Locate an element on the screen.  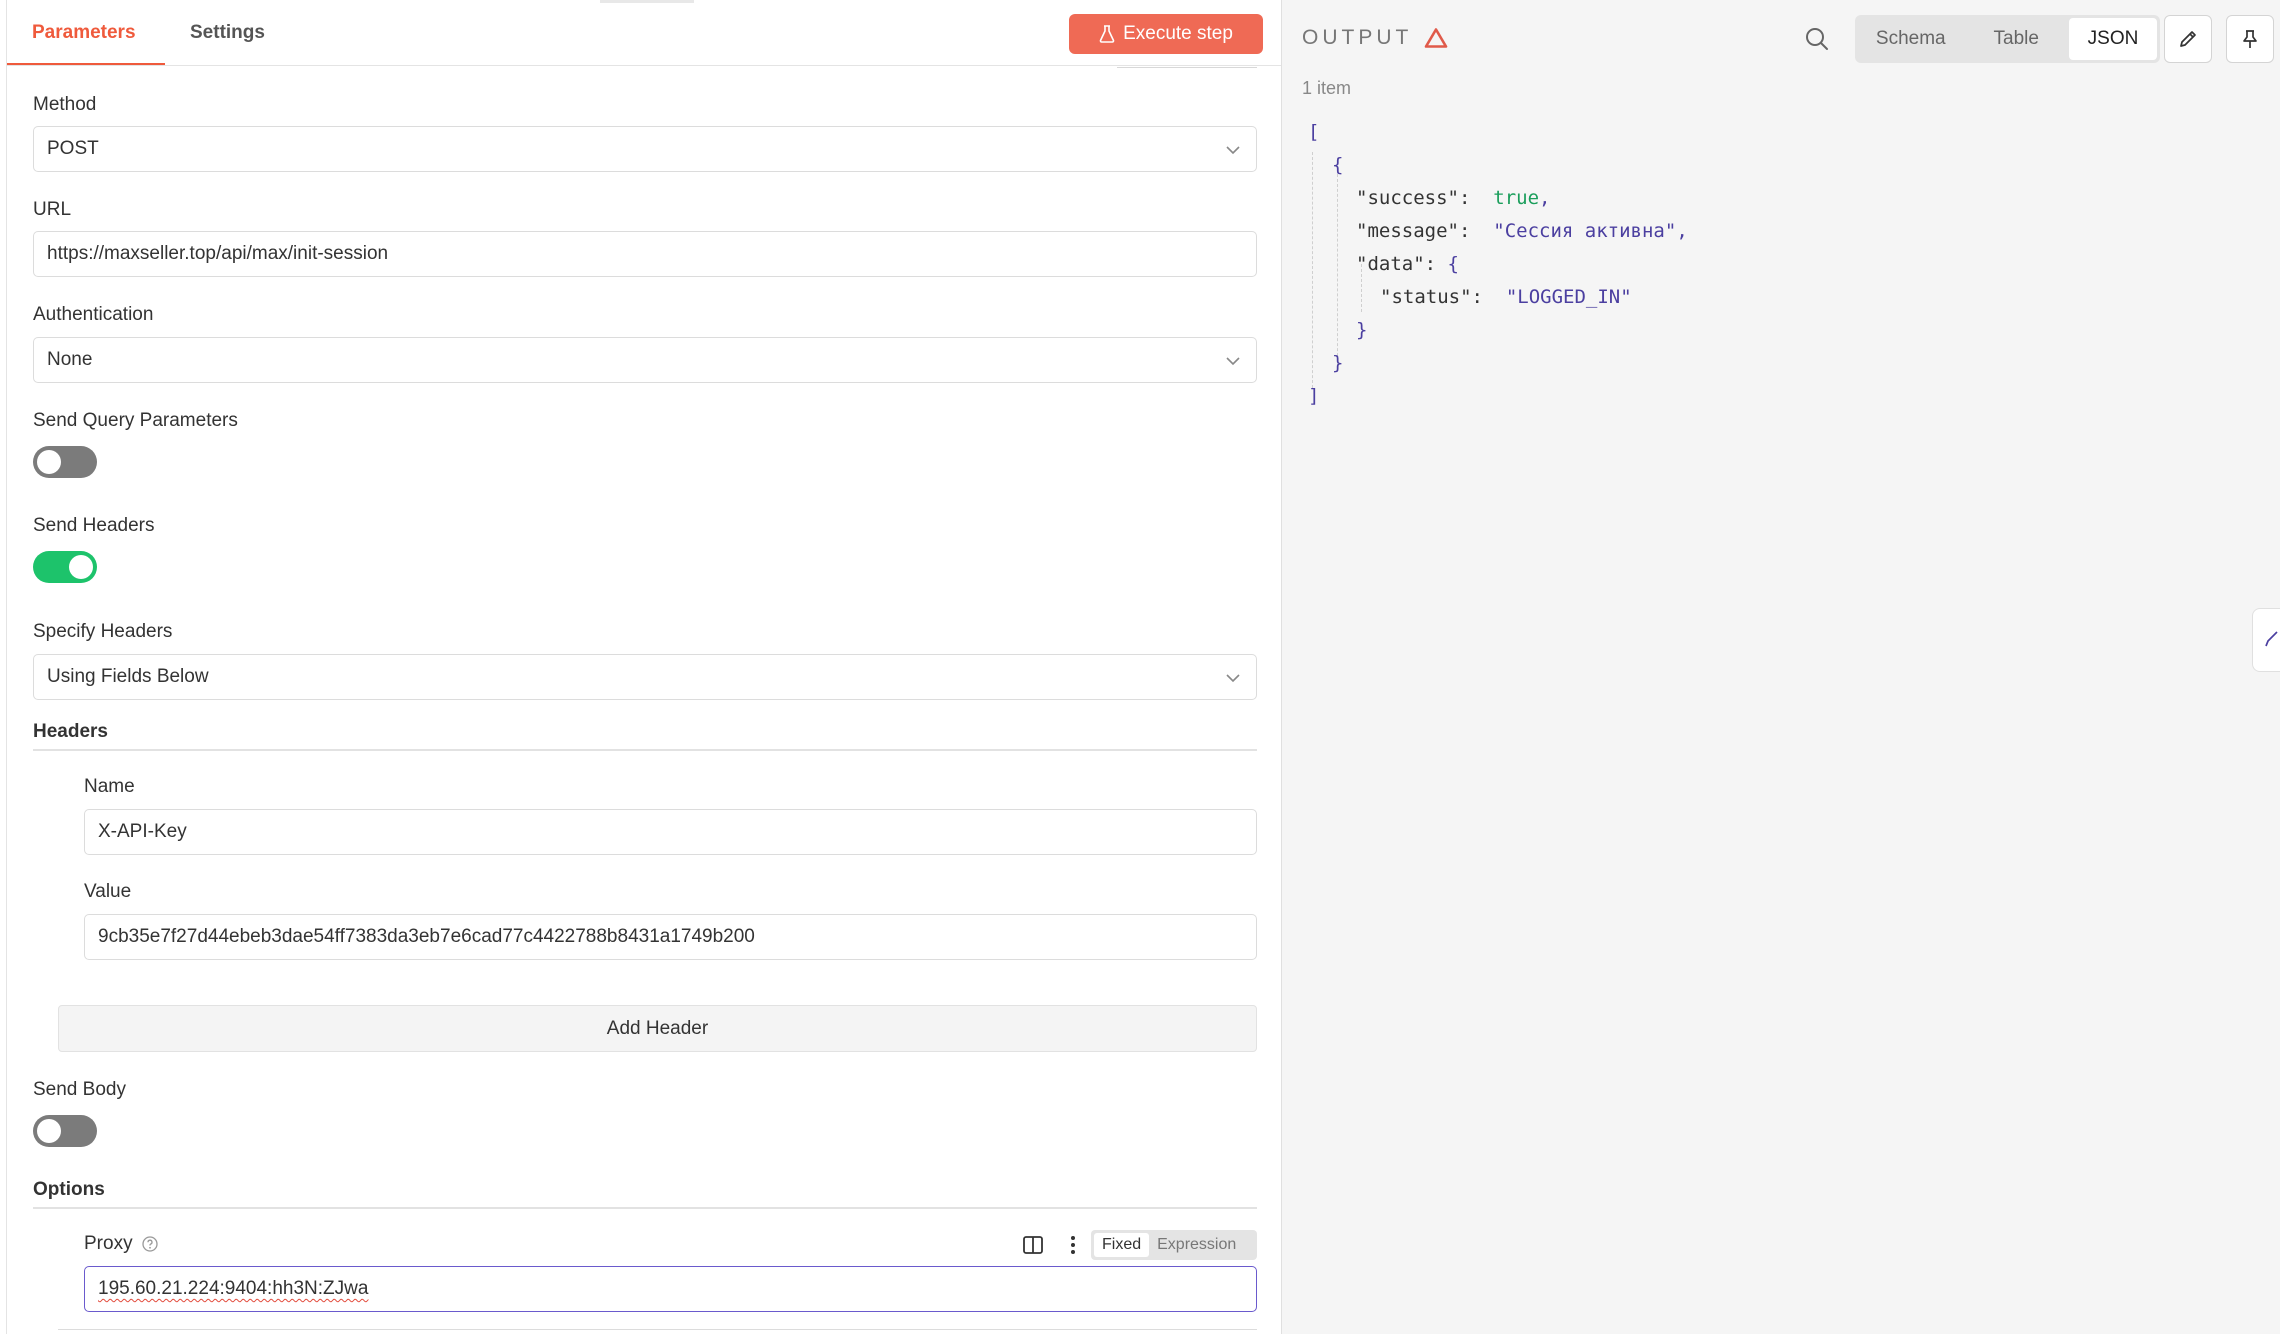
json-close-inner: } is located at coordinates (1362, 330).